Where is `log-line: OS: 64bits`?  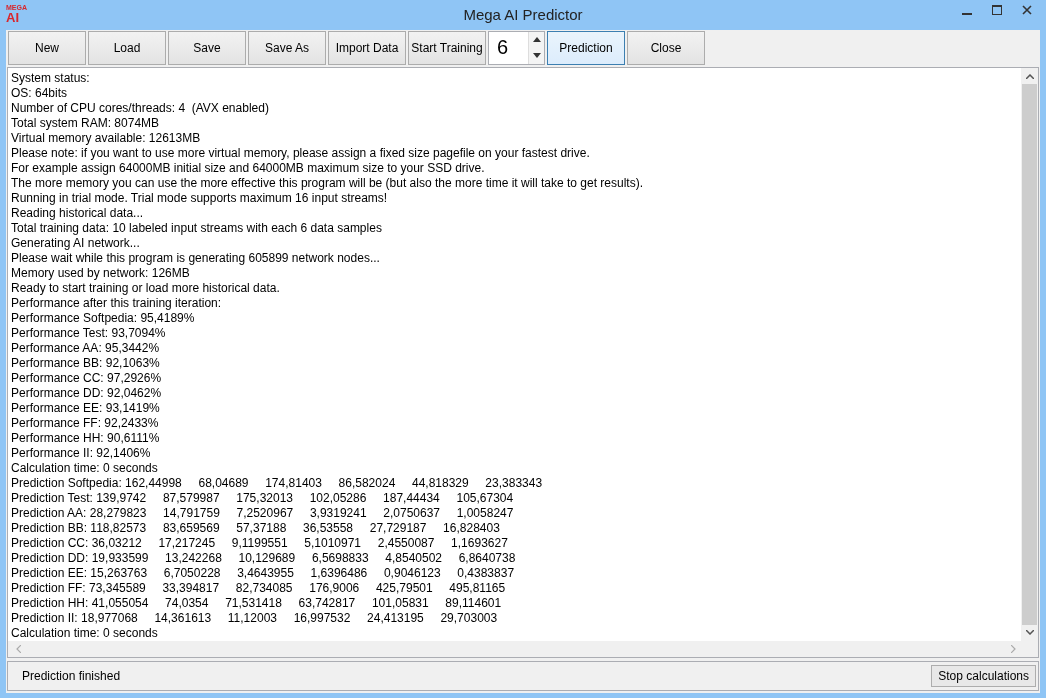 log-line: OS: 64bits is located at coordinates (40, 93).